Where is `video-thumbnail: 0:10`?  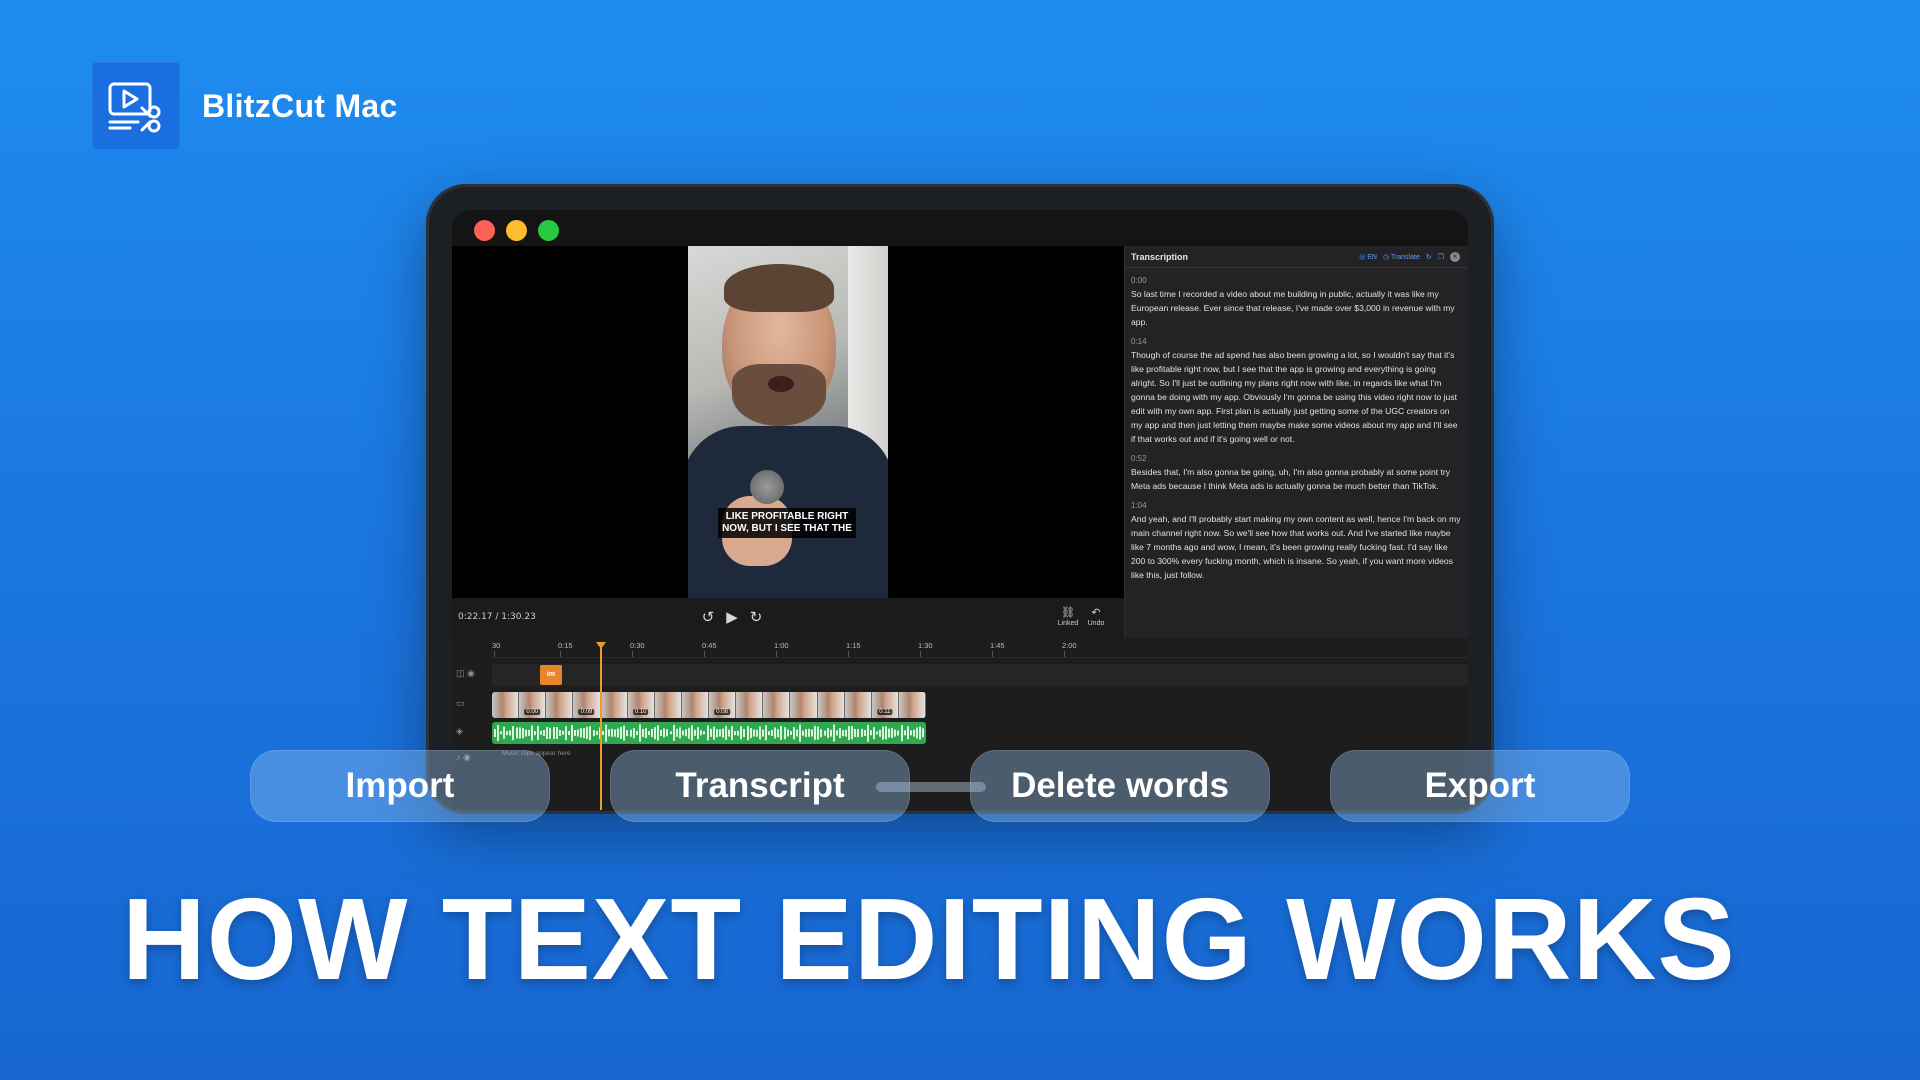
video-thumbnail: 0:10 is located at coordinates (641, 705).